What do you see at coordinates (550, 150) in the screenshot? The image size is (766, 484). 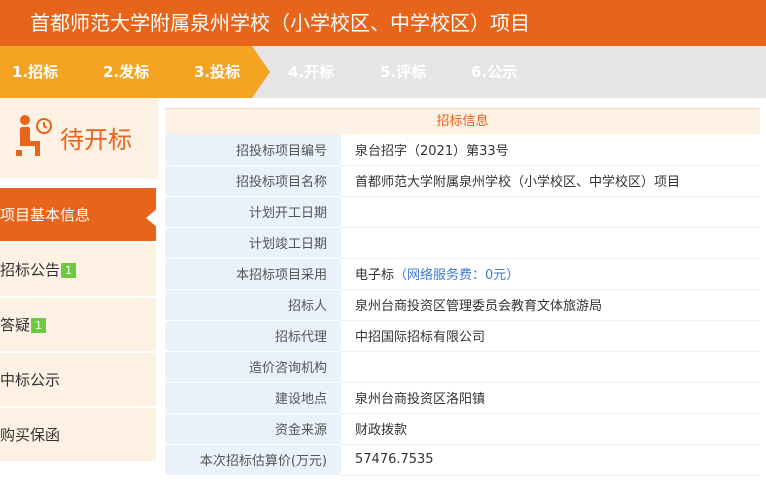 I see `field-value: 泉台招字（2021）第33号` at bounding box center [550, 150].